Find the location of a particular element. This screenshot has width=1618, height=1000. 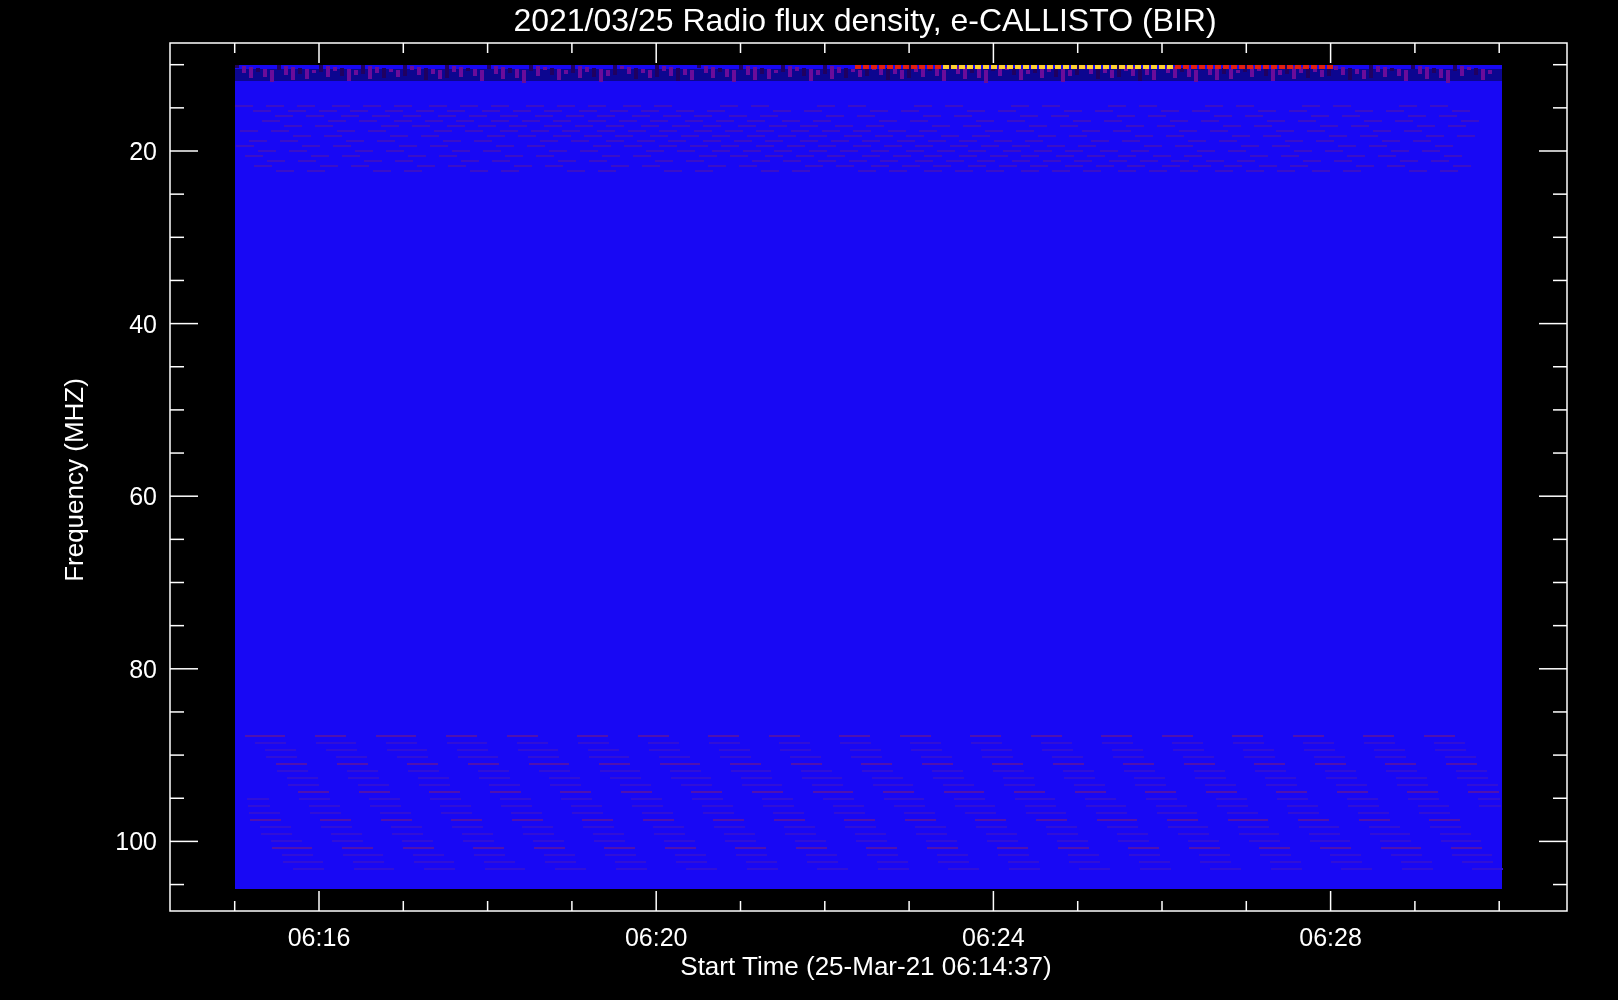

y-tick-label: 100 is located at coordinates (136, 841).